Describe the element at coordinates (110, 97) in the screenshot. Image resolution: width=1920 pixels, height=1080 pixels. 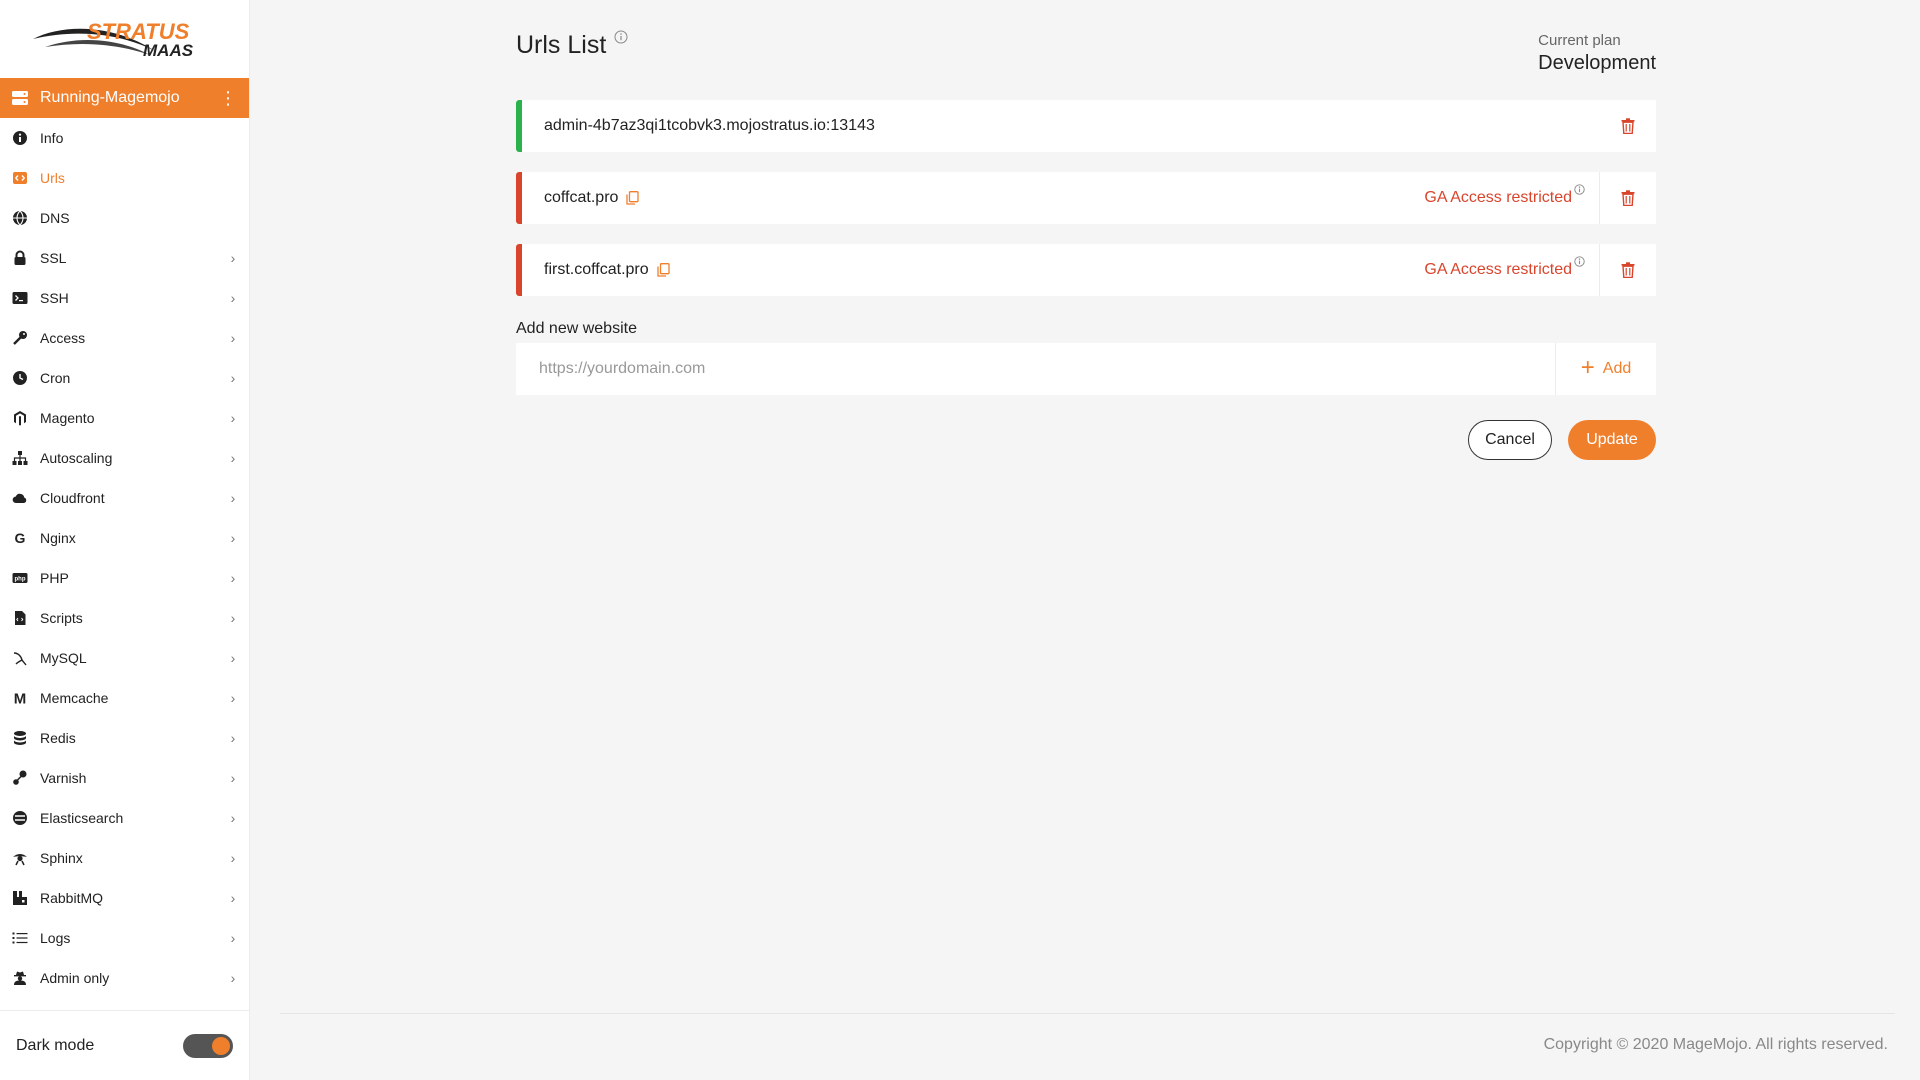
I see `server-name: Running-Magemojo` at that location.